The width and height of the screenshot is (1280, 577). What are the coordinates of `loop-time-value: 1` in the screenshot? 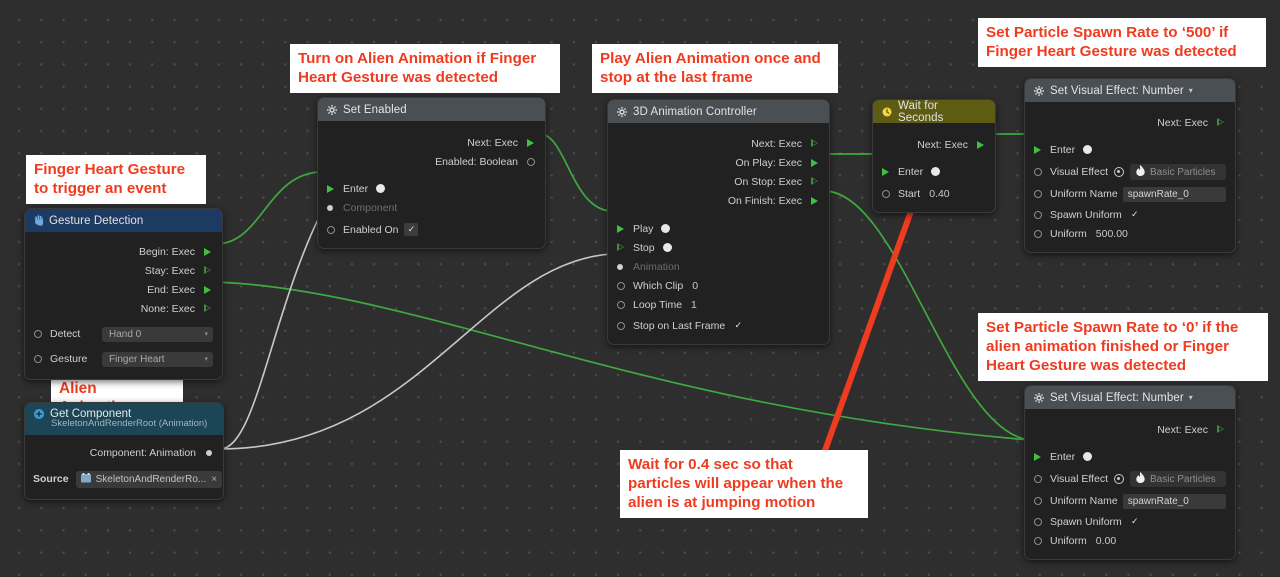 It's located at (694, 305).